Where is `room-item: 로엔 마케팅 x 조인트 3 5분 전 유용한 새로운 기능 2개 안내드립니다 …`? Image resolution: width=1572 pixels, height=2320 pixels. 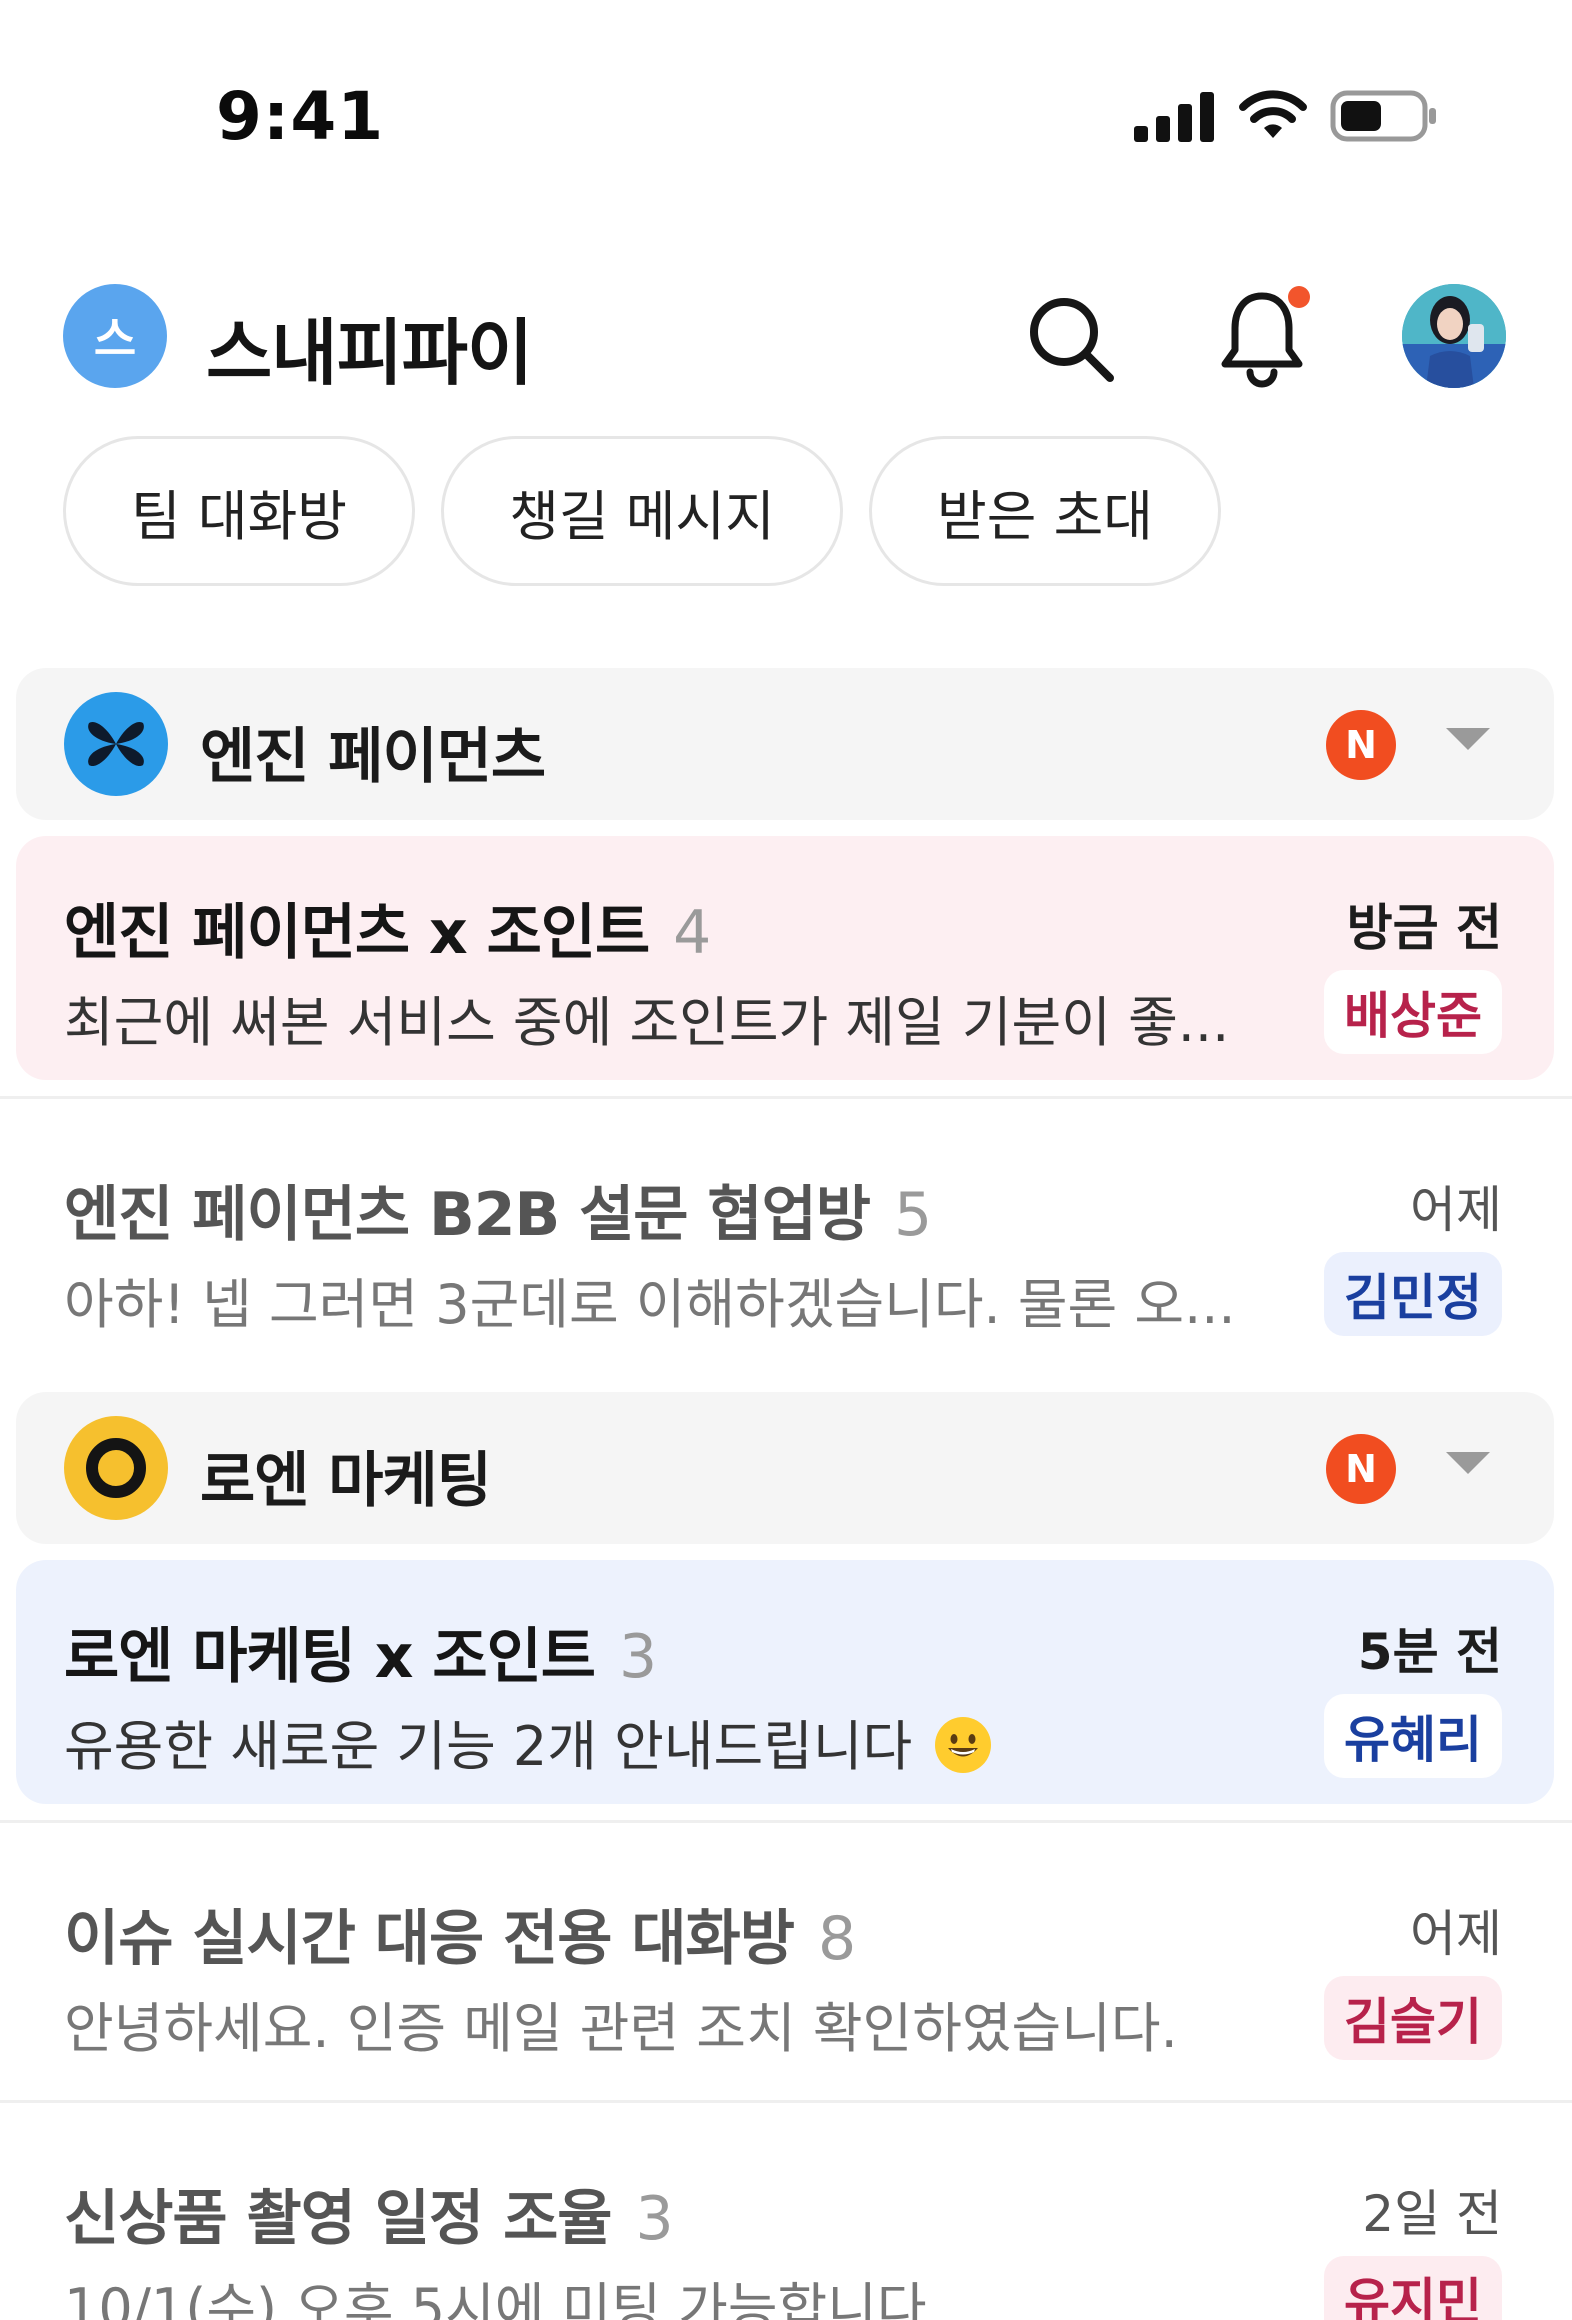
room-item: 로엔 마케팅 x 조인트 3 5분 전 유용한 새로운 기능 2개 안내드립니다 … is located at coordinates (785, 1682).